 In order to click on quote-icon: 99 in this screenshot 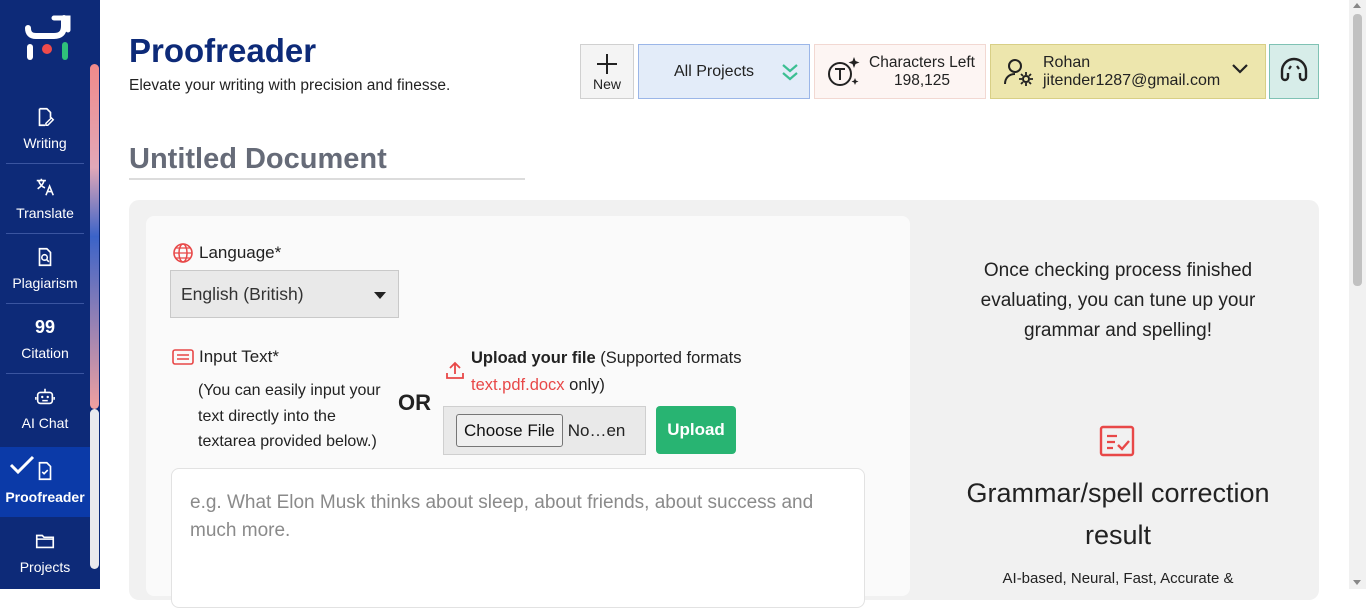, I will do `click(45, 327)`.